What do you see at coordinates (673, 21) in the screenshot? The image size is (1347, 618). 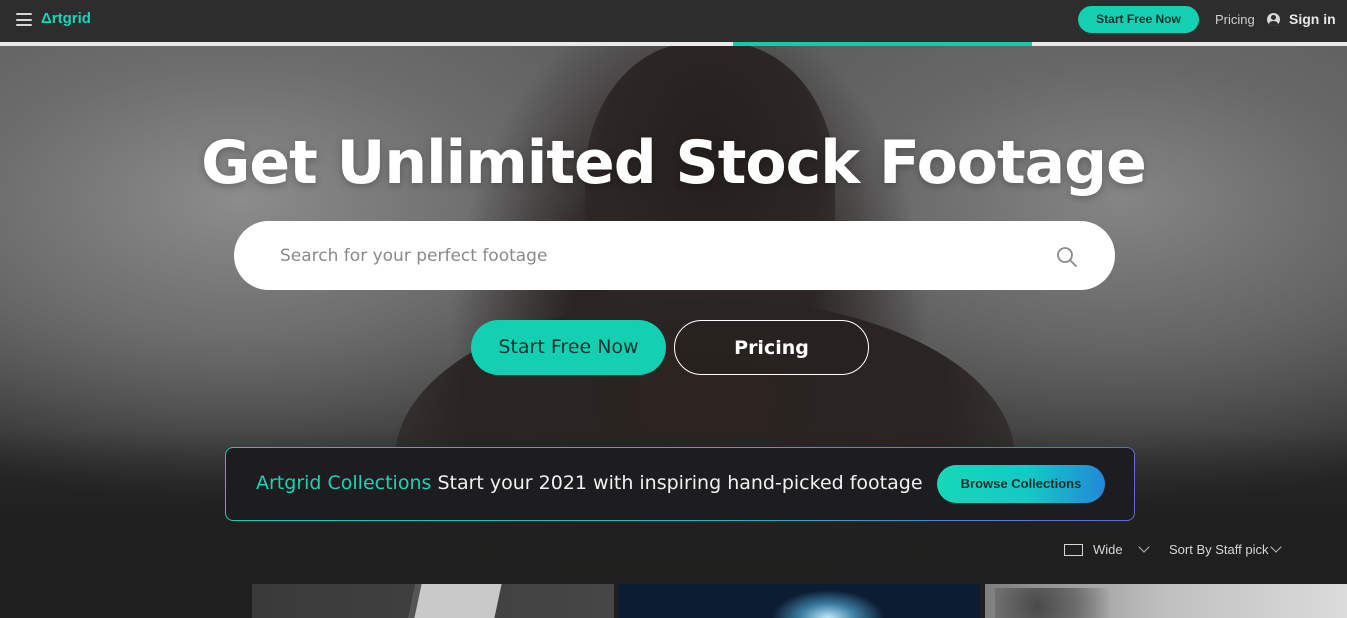 I see `top-navigation-bar: Δrtgrid Start Free Now Pricing Sign in` at bounding box center [673, 21].